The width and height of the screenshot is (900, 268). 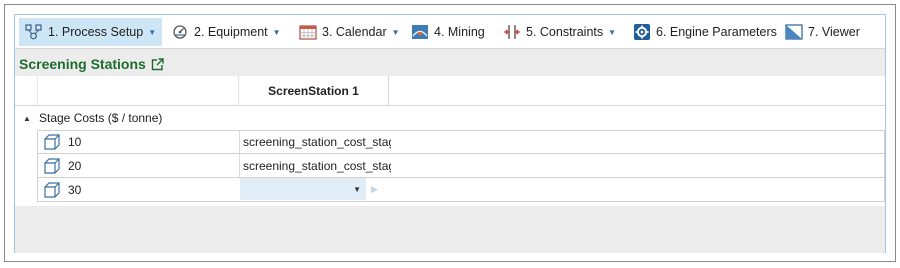 I want to click on tab-label: 6. Engine Parameters, so click(x=716, y=32).